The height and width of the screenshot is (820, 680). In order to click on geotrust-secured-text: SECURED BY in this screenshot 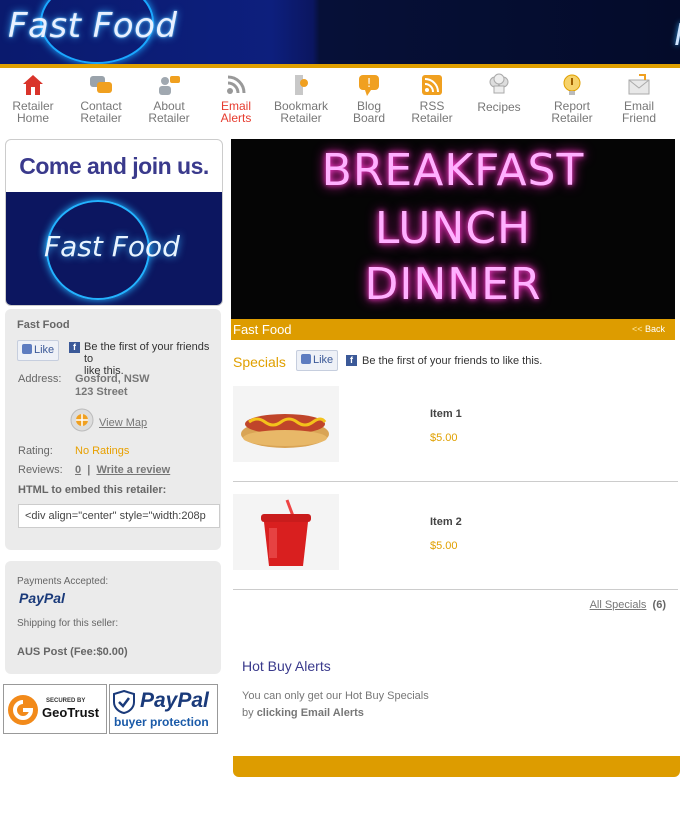, I will do `click(66, 701)`.